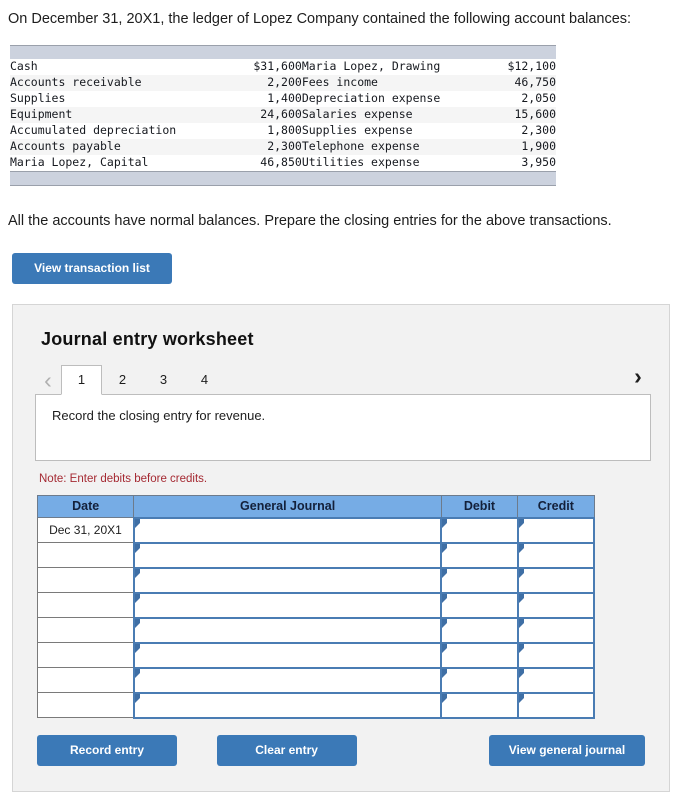 This screenshot has width=689, height=792. I want to click on ledger-amount-left: 46,850, so click(281, 162).